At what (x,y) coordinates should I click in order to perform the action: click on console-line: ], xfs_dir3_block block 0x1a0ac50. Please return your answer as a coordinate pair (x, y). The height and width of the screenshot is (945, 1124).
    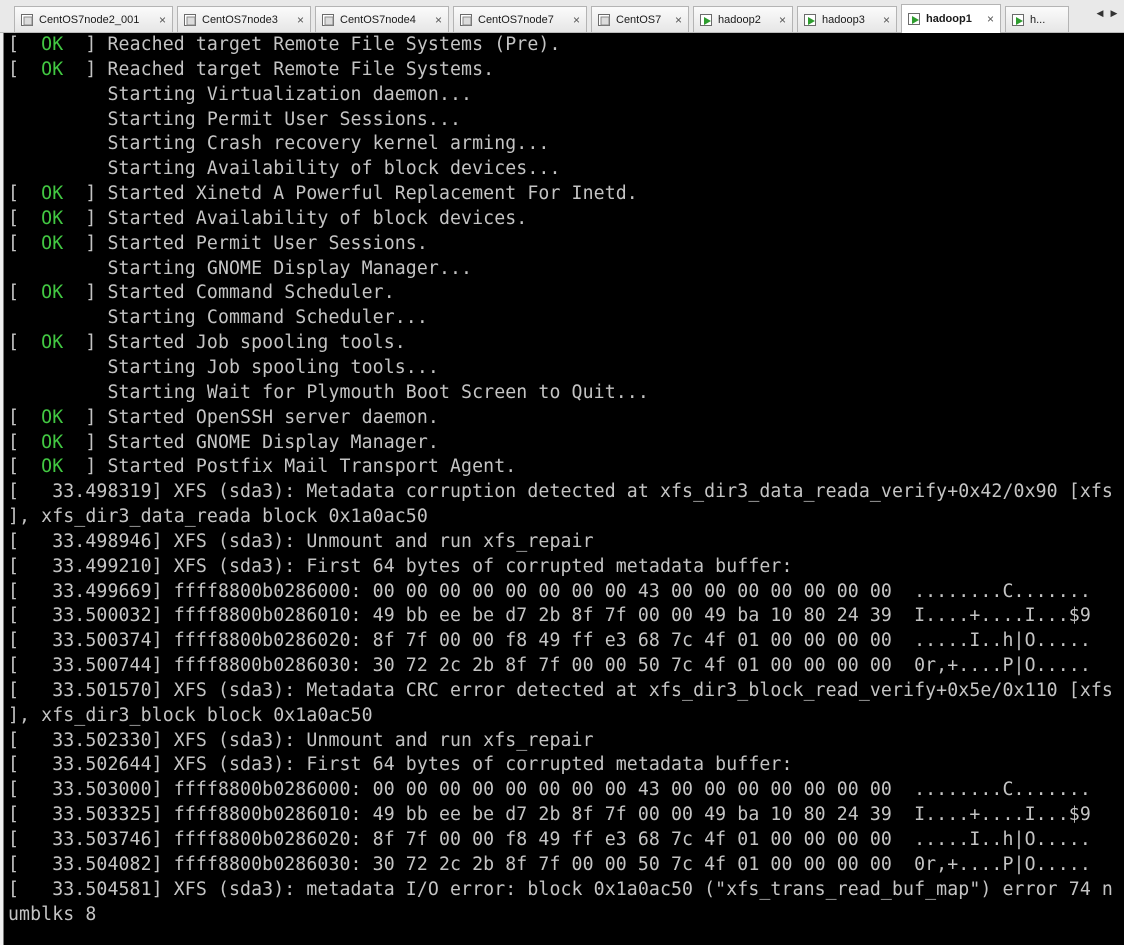
    Looking at the image, I should click on (566, 716).